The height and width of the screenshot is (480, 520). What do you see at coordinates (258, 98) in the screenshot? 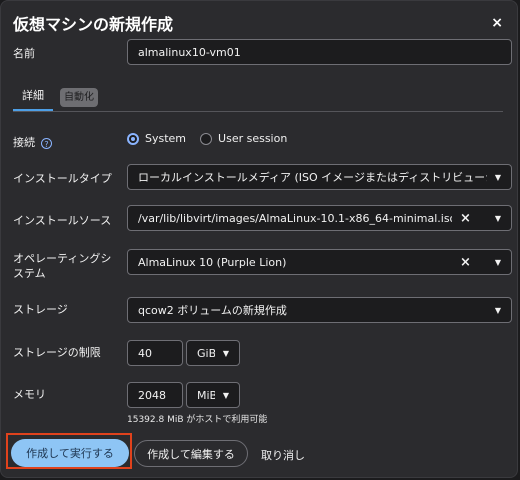
I see `tab-bar: 詳細 自動化` at bounding box center [258, 98].